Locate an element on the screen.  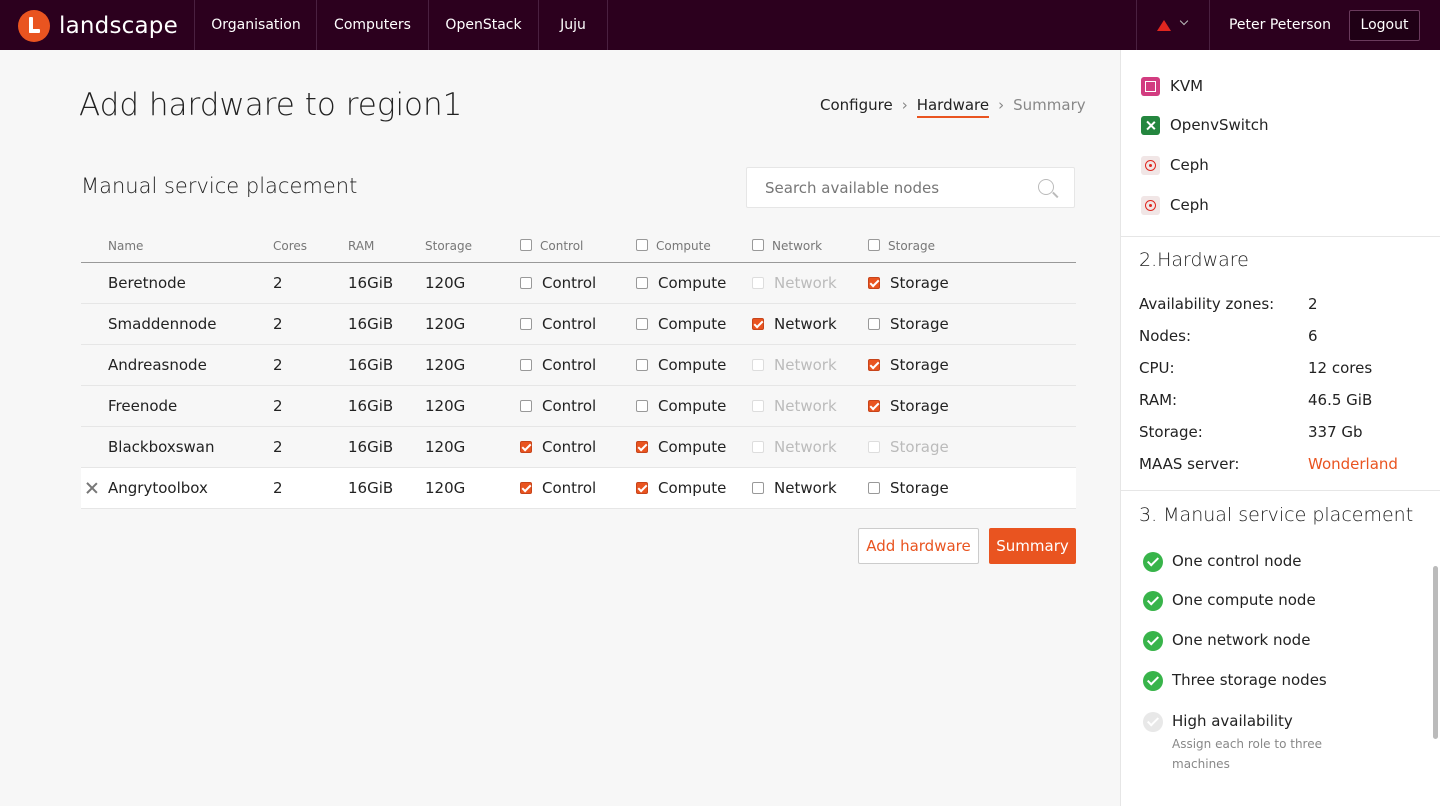
header-name: Name is located at coordinates (190, 246).